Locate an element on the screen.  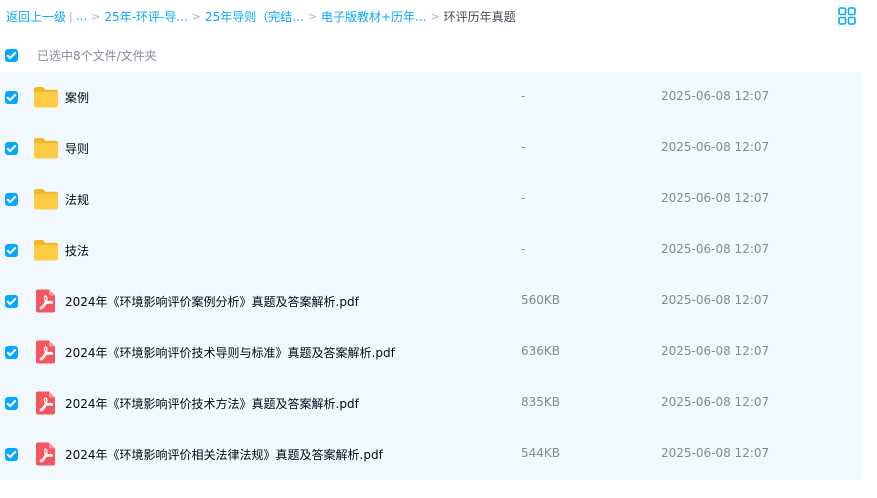
file-size: 544KB is located at coordinates (541, 453).